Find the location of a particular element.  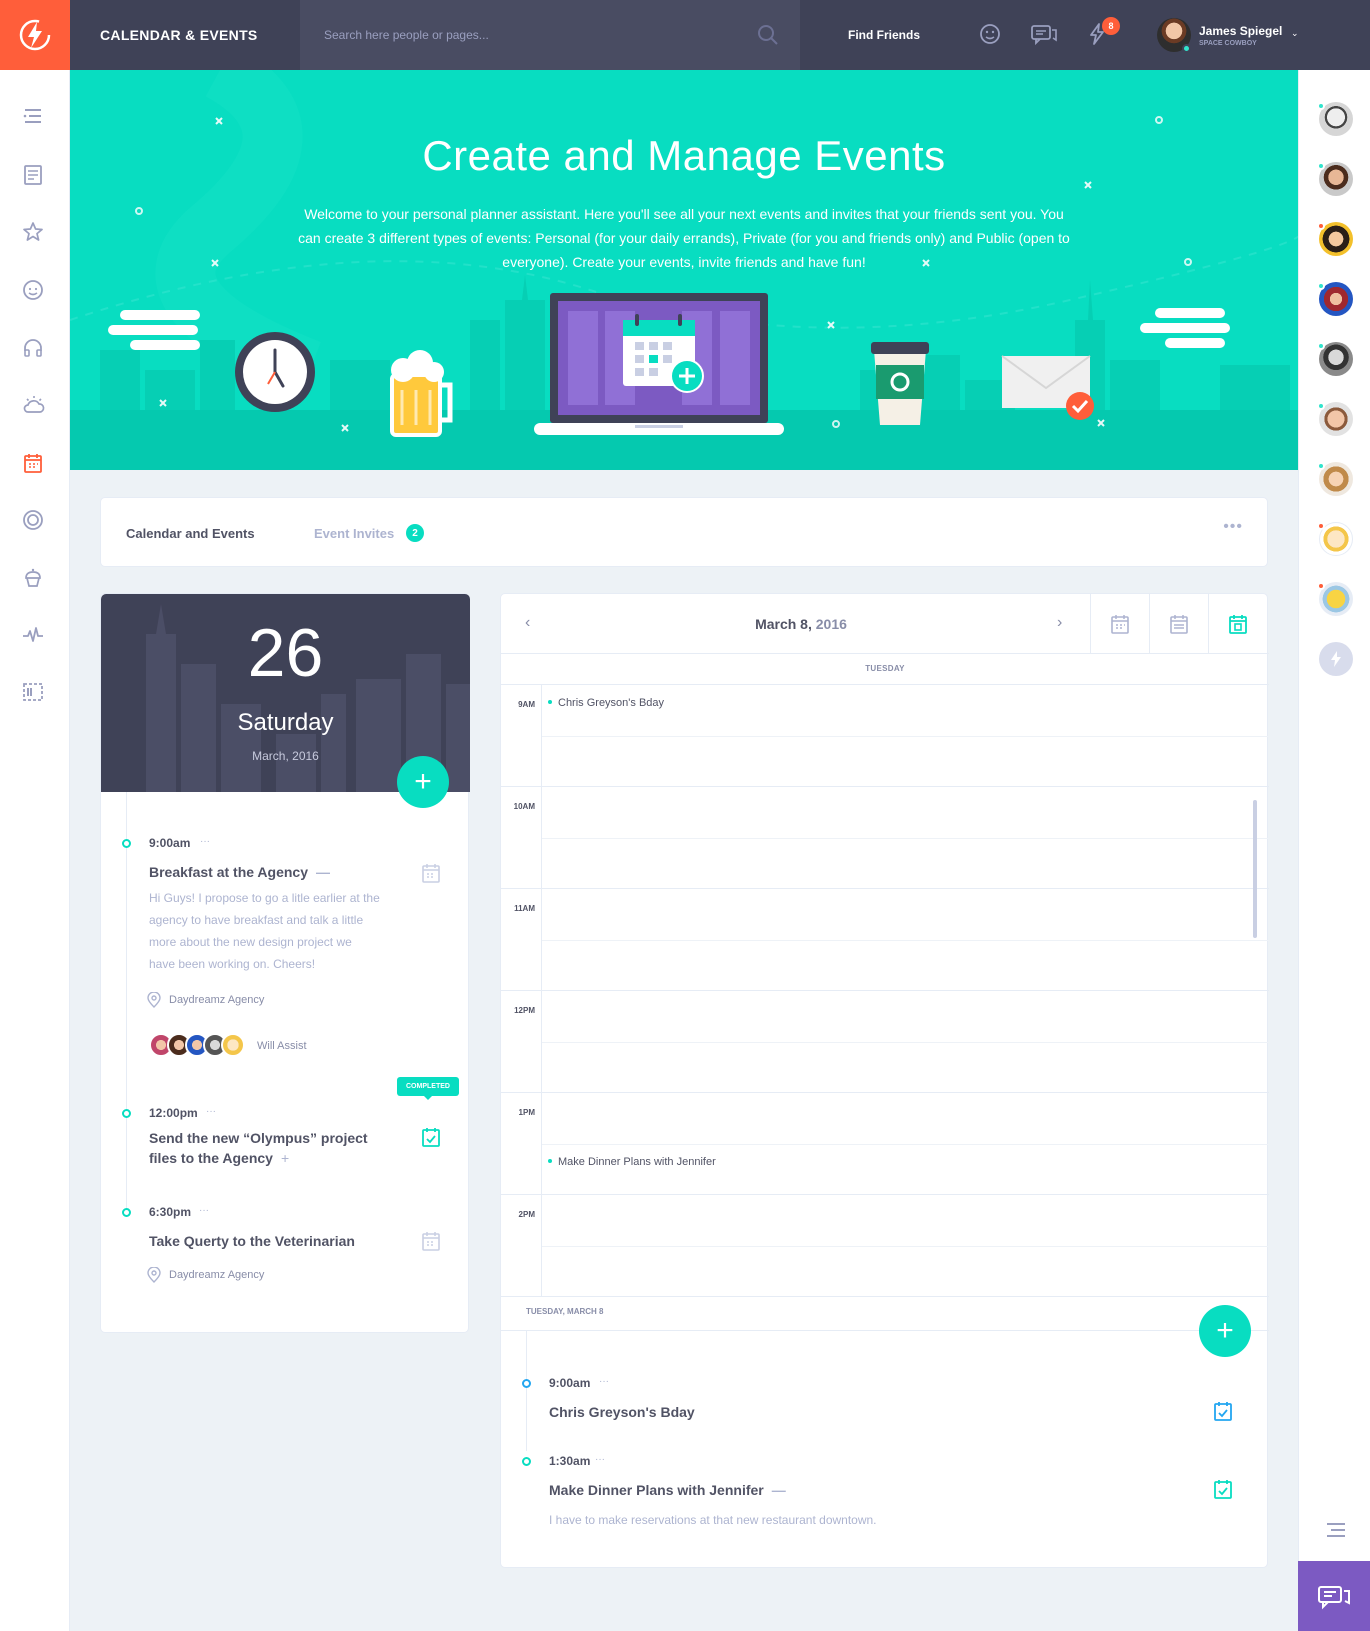

calendar-event: Make Dinner Plans with Jennifer is located at coordinates (632, 1162).